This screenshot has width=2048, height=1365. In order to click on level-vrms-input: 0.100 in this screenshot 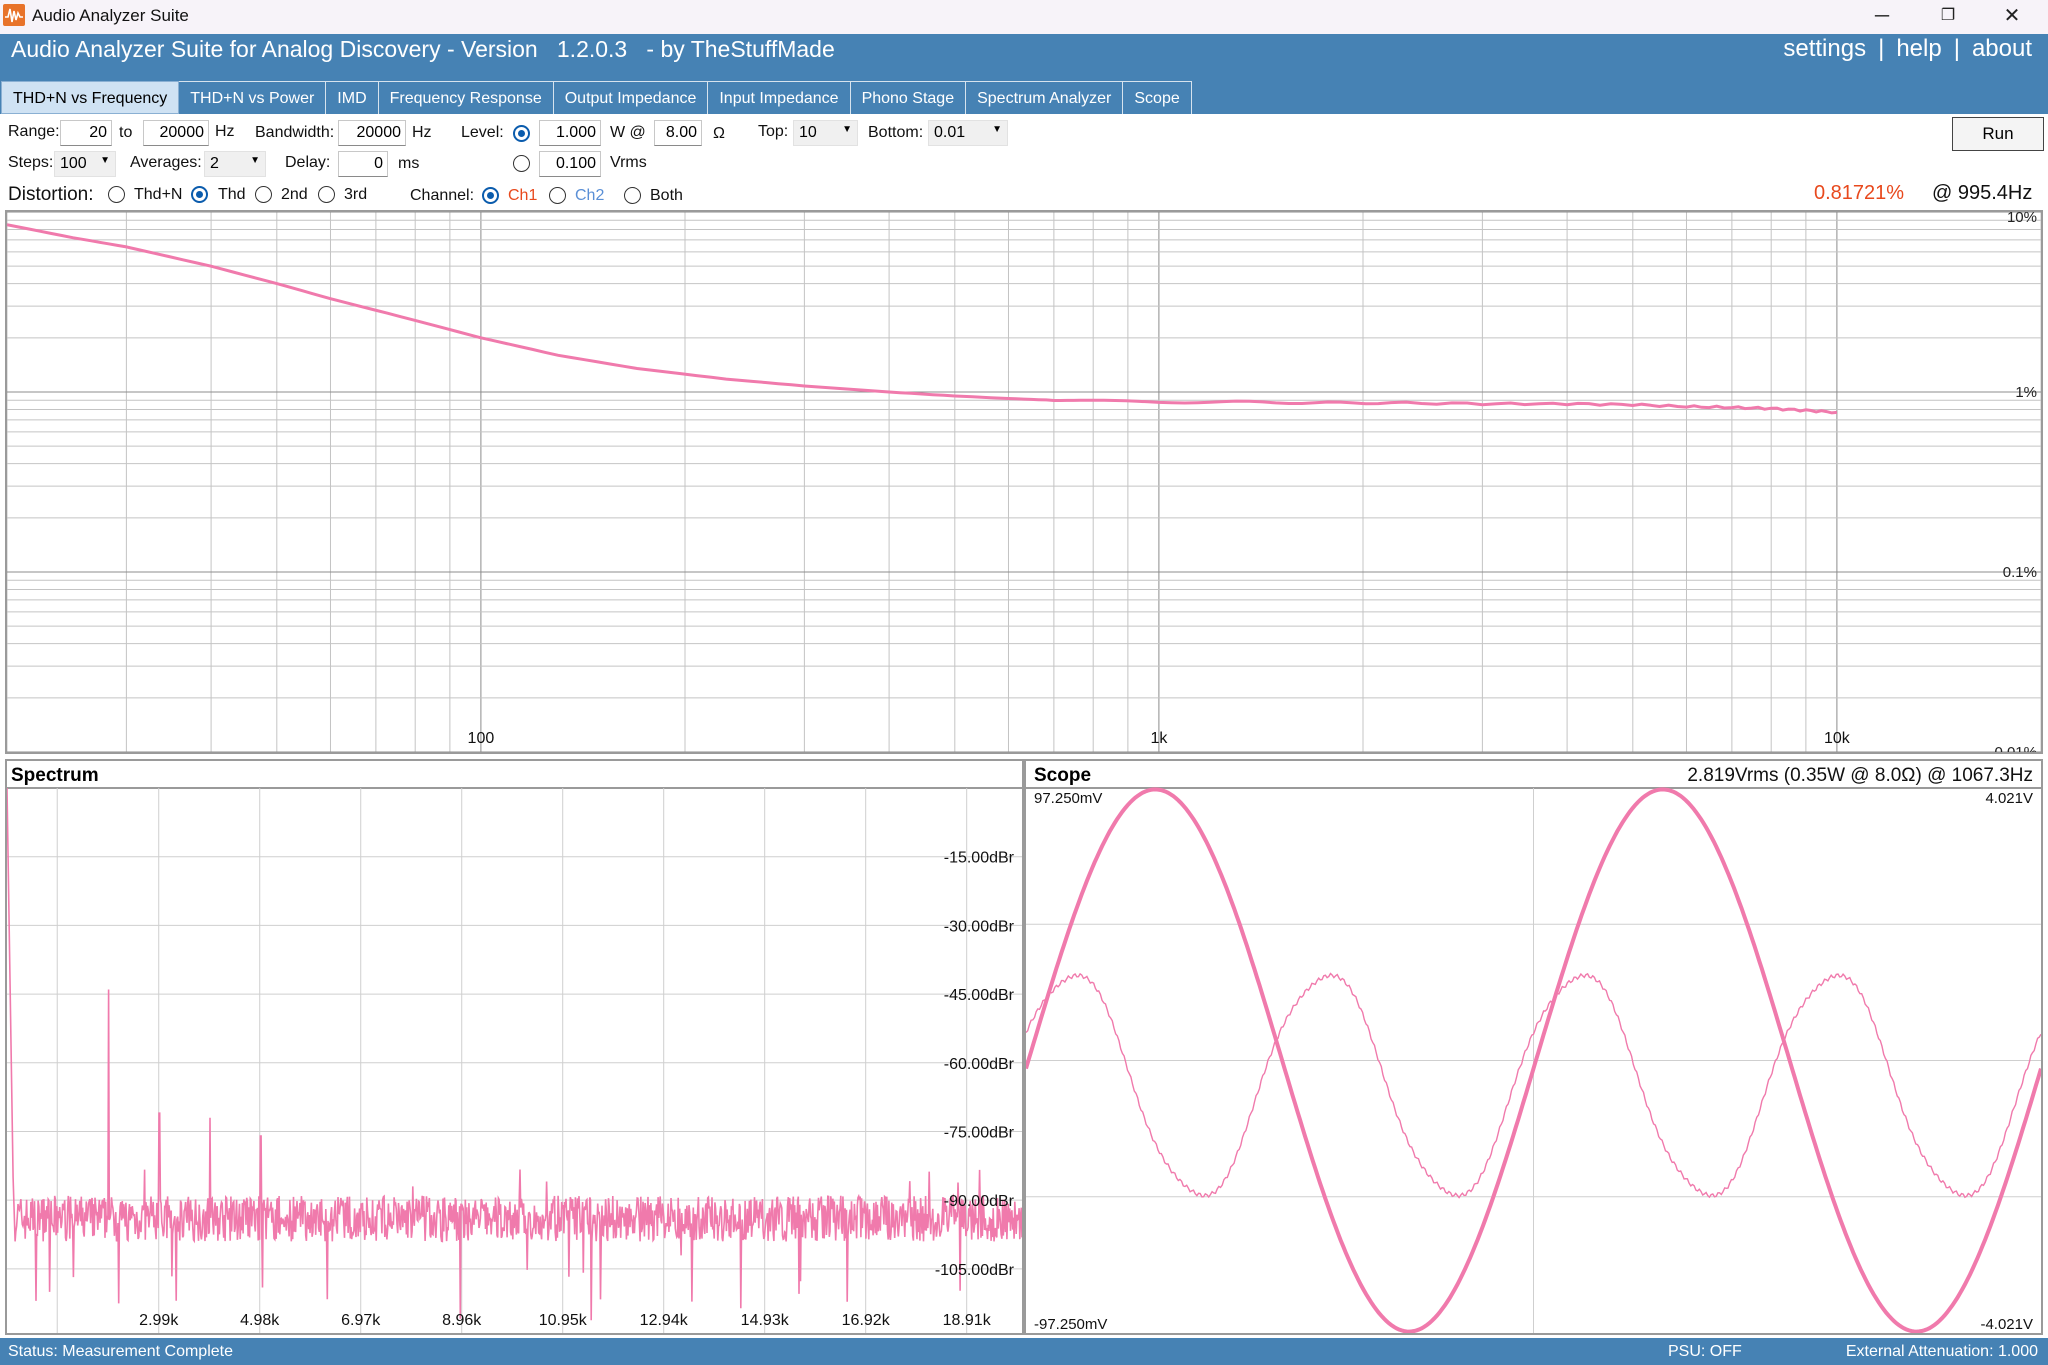, I will do `click(570, 164)`.